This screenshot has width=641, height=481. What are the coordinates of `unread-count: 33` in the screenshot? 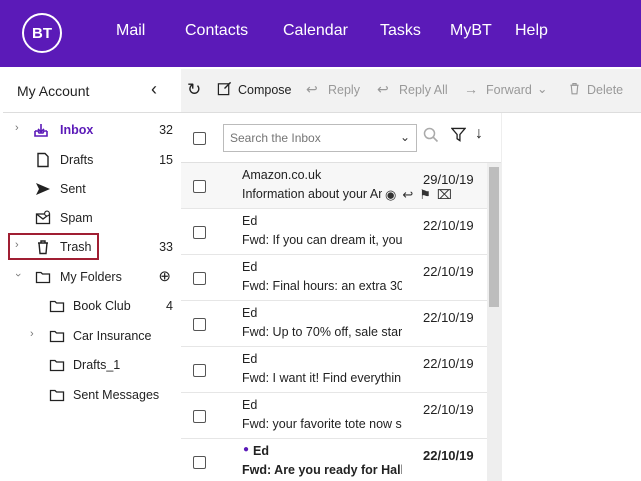 It's located at (166, 247).